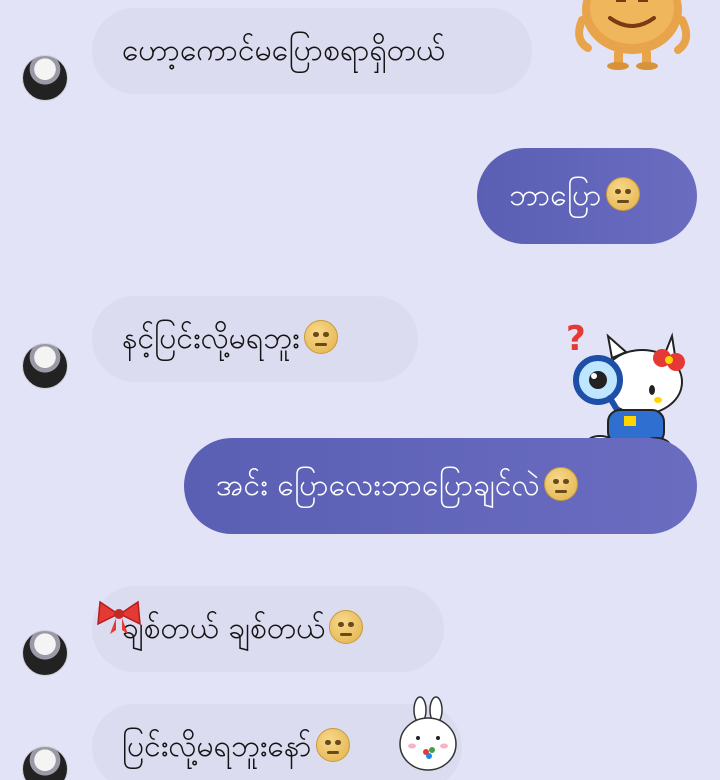 This screenshot has height=780, width=720. I want to click on white-bunny-sticker, so click(428, 733).